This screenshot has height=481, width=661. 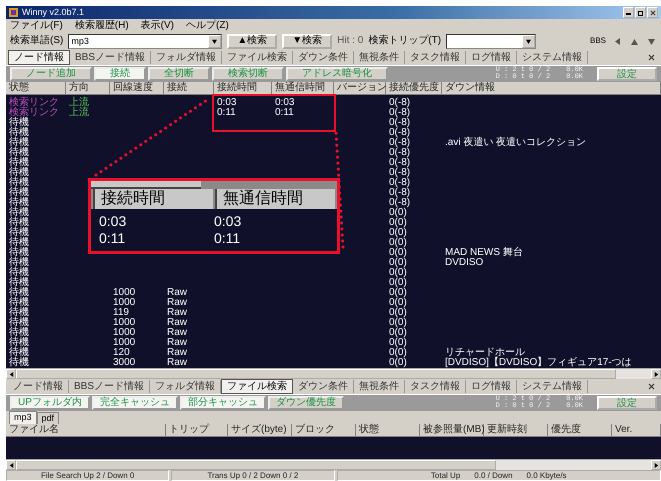 I want to click on bbs-label: BBS, so click(x=598, y=41).